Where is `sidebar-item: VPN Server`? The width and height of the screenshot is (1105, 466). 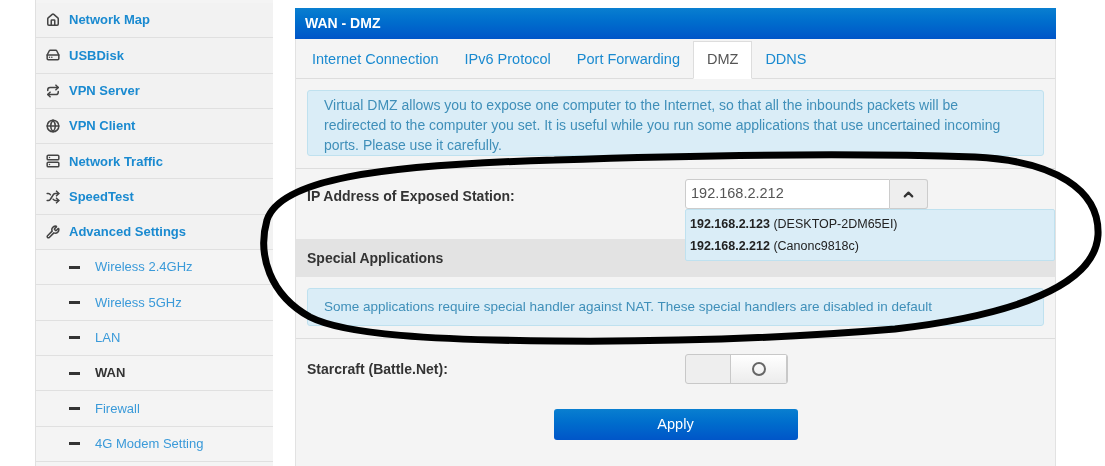 sidebar-item: VPN Server is located at coordinates (104, 91).